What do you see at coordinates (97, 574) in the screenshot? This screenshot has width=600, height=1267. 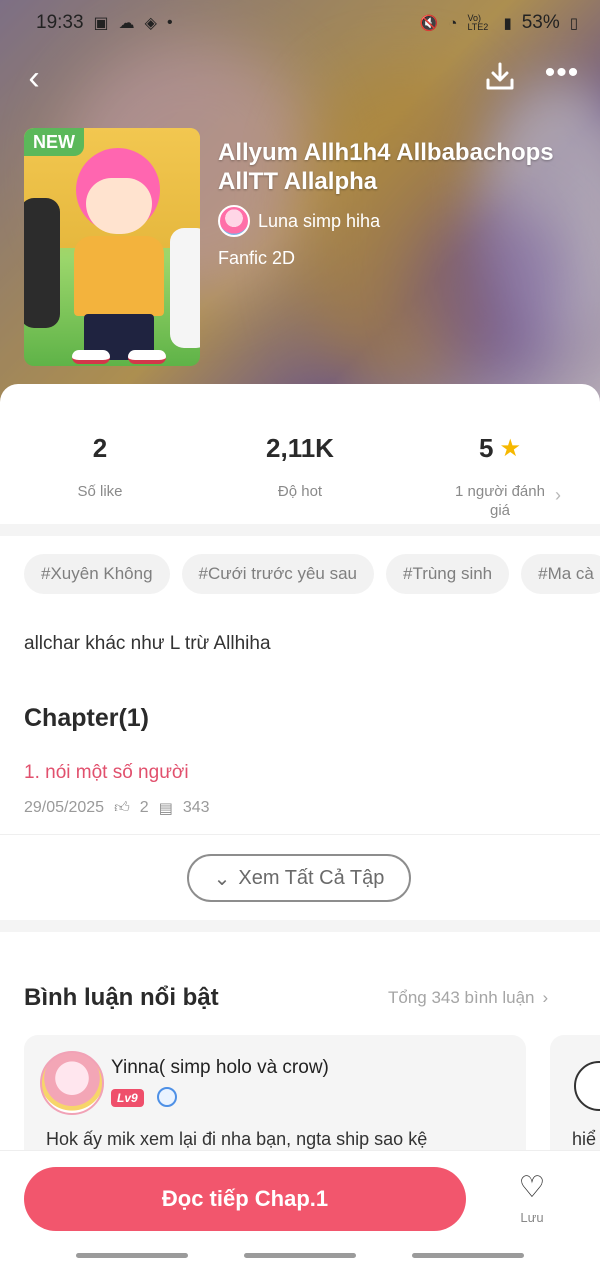 I see `tag-chip: #Xuyên Không` at bounding box center [97, 574].